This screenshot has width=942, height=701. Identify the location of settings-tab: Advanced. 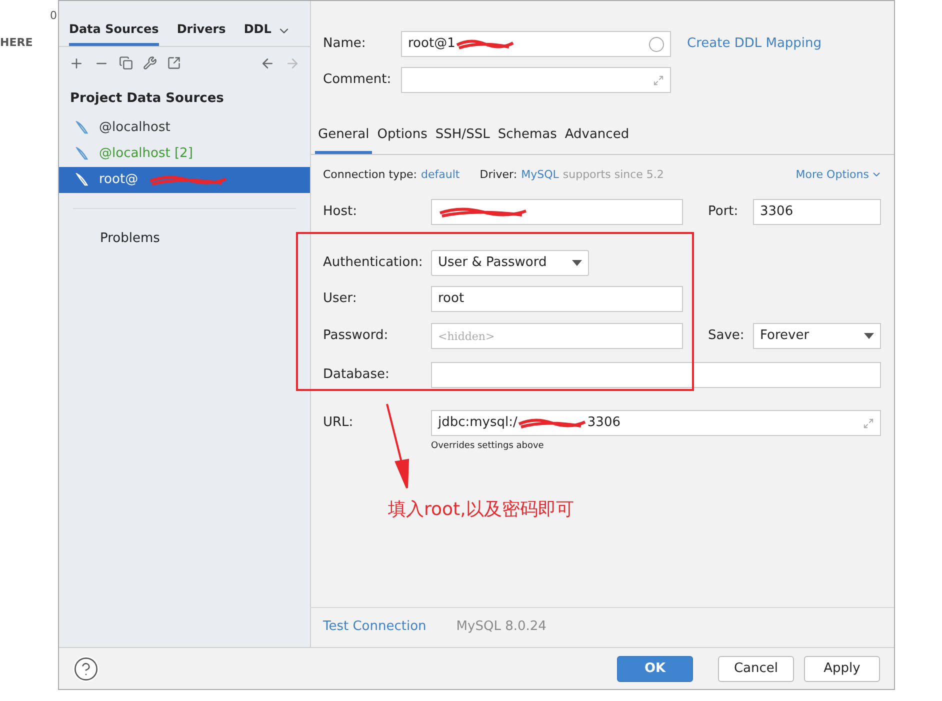
(597, 138).